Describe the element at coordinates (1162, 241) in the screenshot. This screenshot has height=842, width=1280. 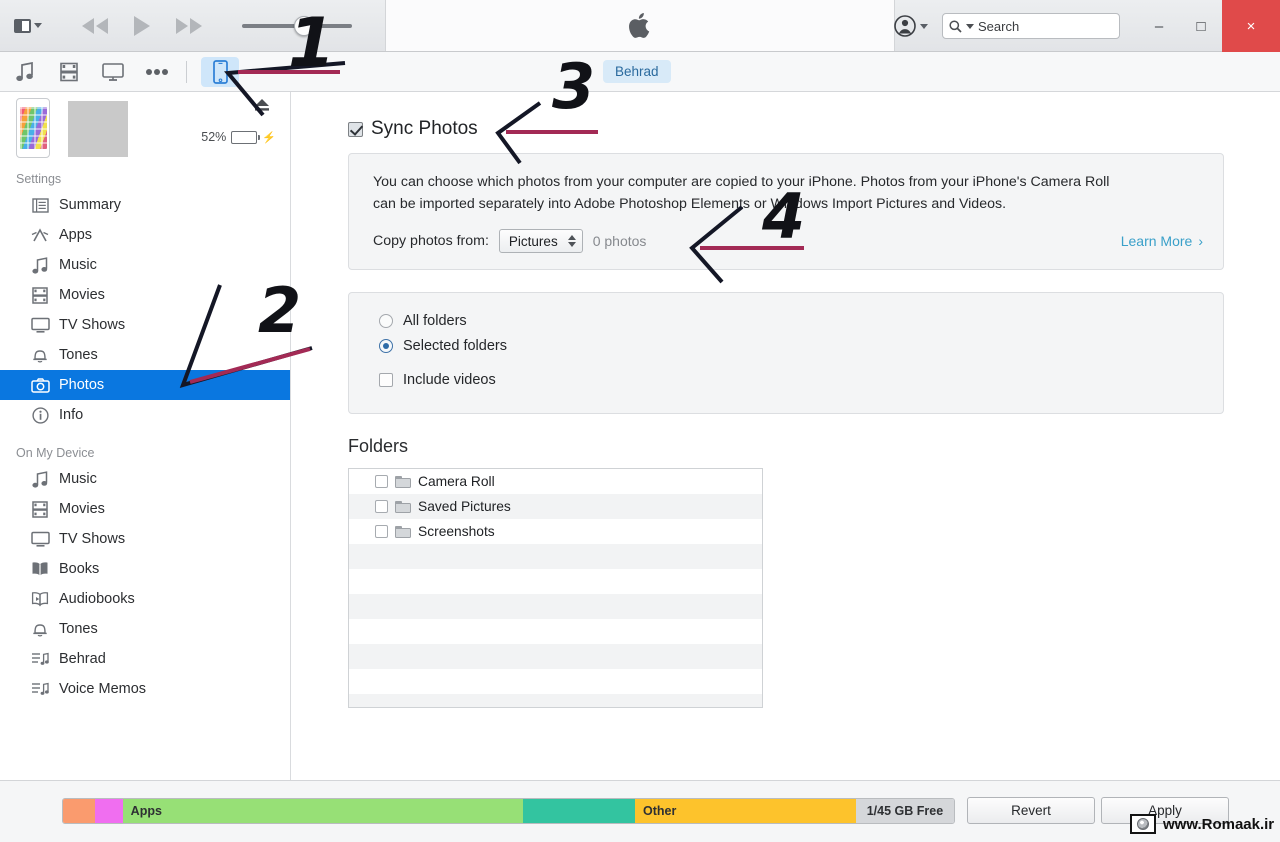
I see `learn-more-link: Learn More ›` at that location.